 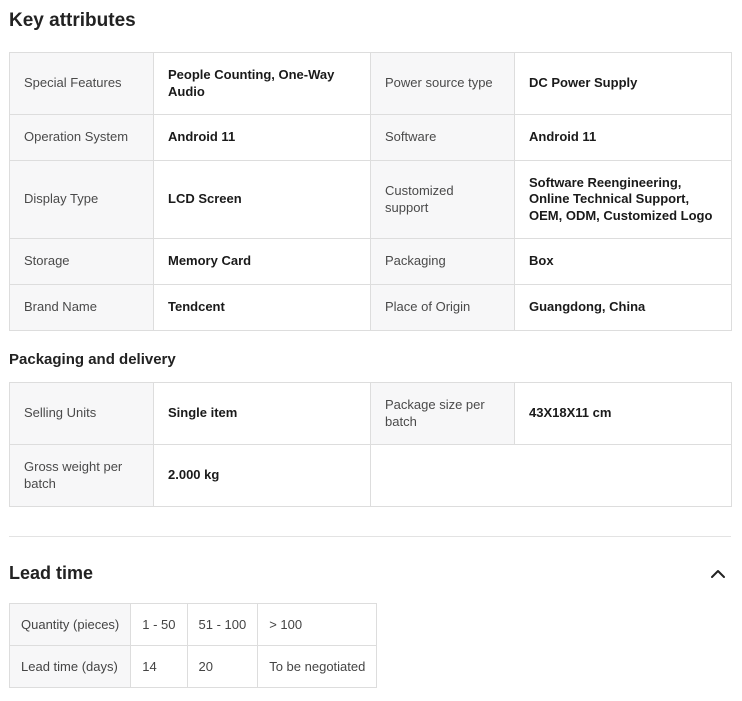 I want to click on quantity-cell: 51 - 100, so click(x=222, y=624).